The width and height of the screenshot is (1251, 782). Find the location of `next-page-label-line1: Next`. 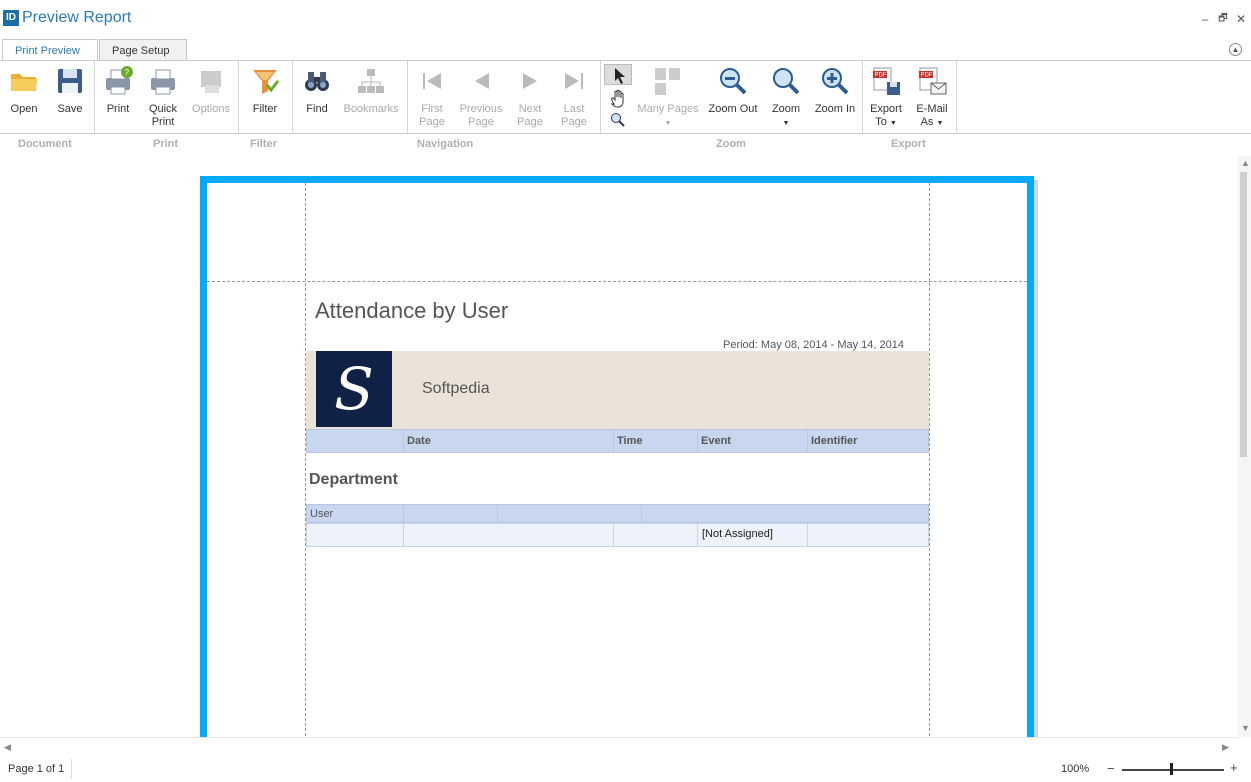

next-page-label-line1: Next is located at coordinates (530, 109).